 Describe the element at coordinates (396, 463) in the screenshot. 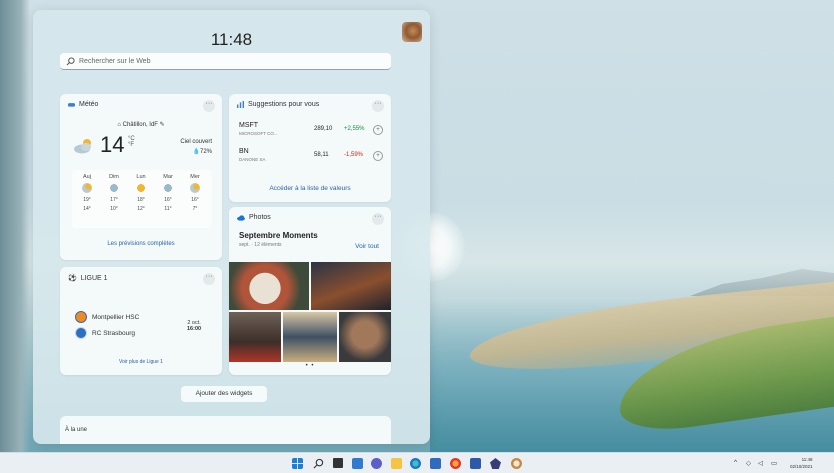

I see `file-explorer-icon` at that location.